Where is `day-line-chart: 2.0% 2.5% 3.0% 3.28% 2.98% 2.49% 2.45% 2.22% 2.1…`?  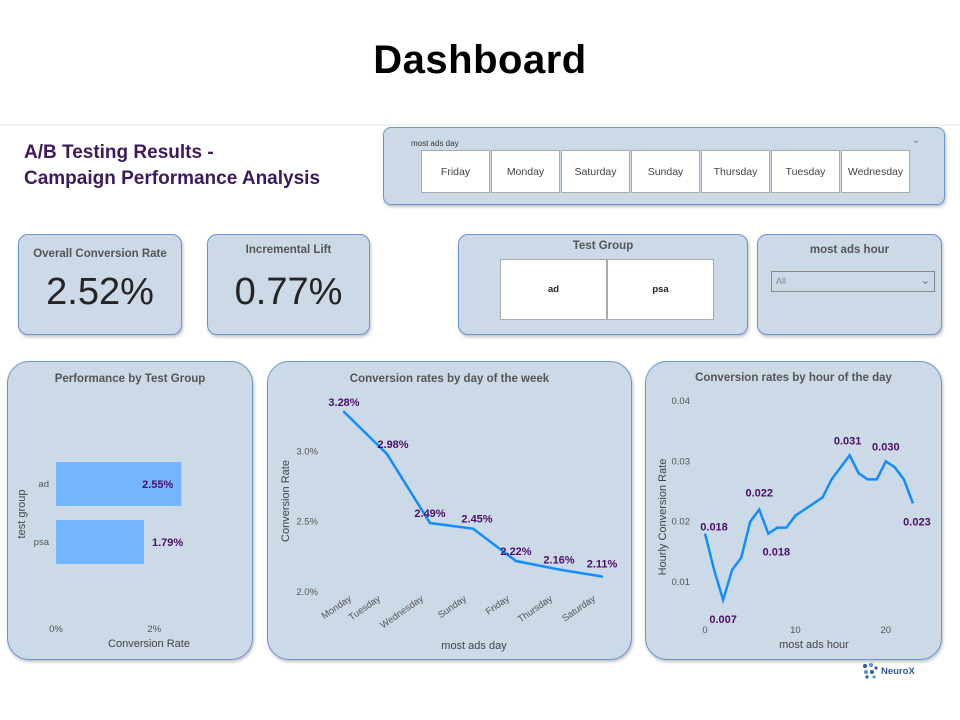
day-line-chart: 2.0% 2.5% 3.0% 3.28% 2.98% 2.49% 2.45% 2.22% 2.1… is located at coordinates (449, 524).